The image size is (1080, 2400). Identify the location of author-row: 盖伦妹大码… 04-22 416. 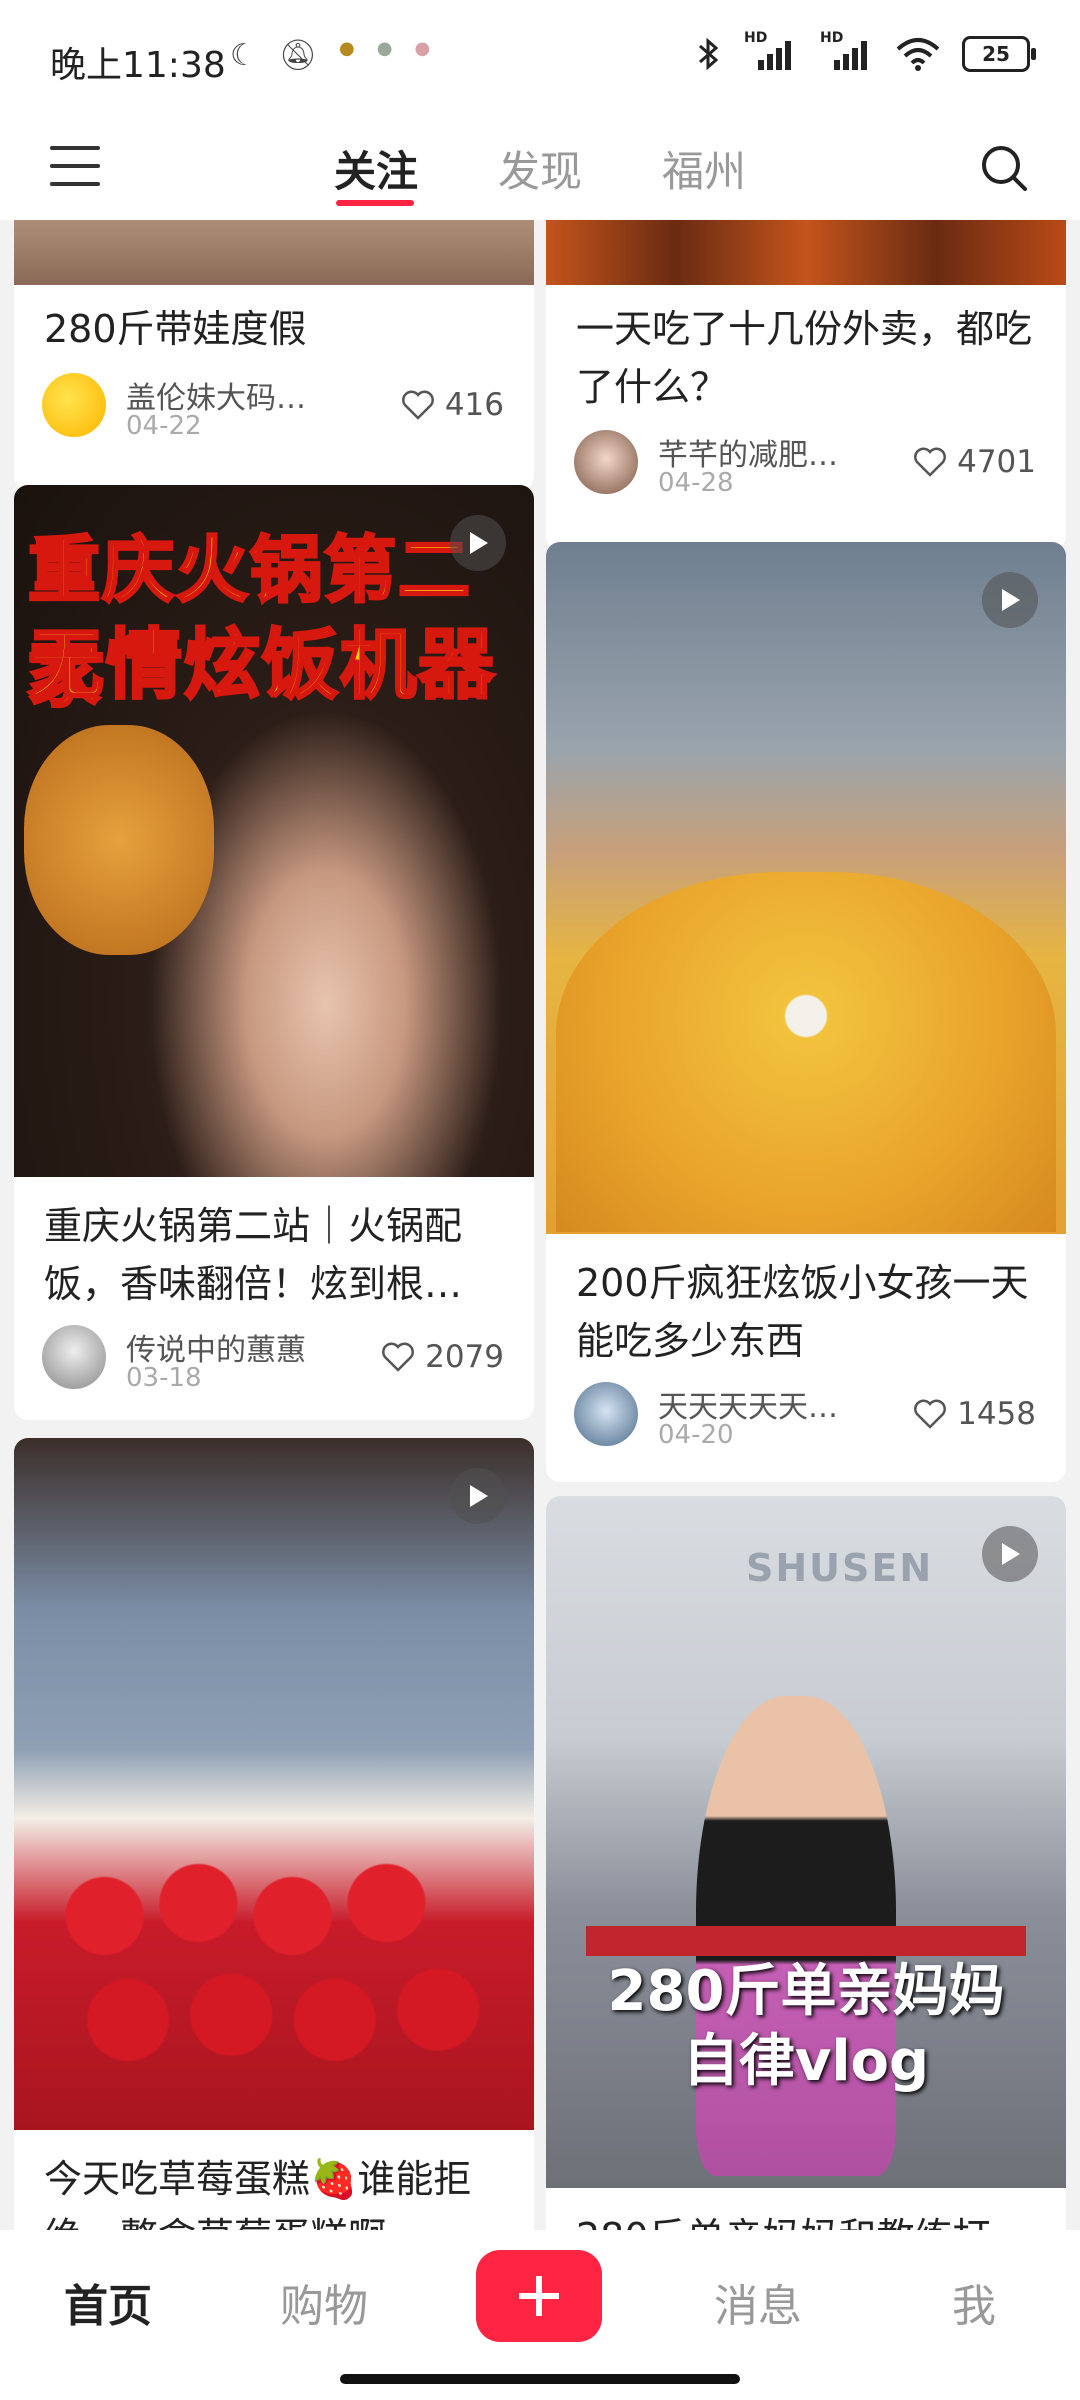
(273, 408).